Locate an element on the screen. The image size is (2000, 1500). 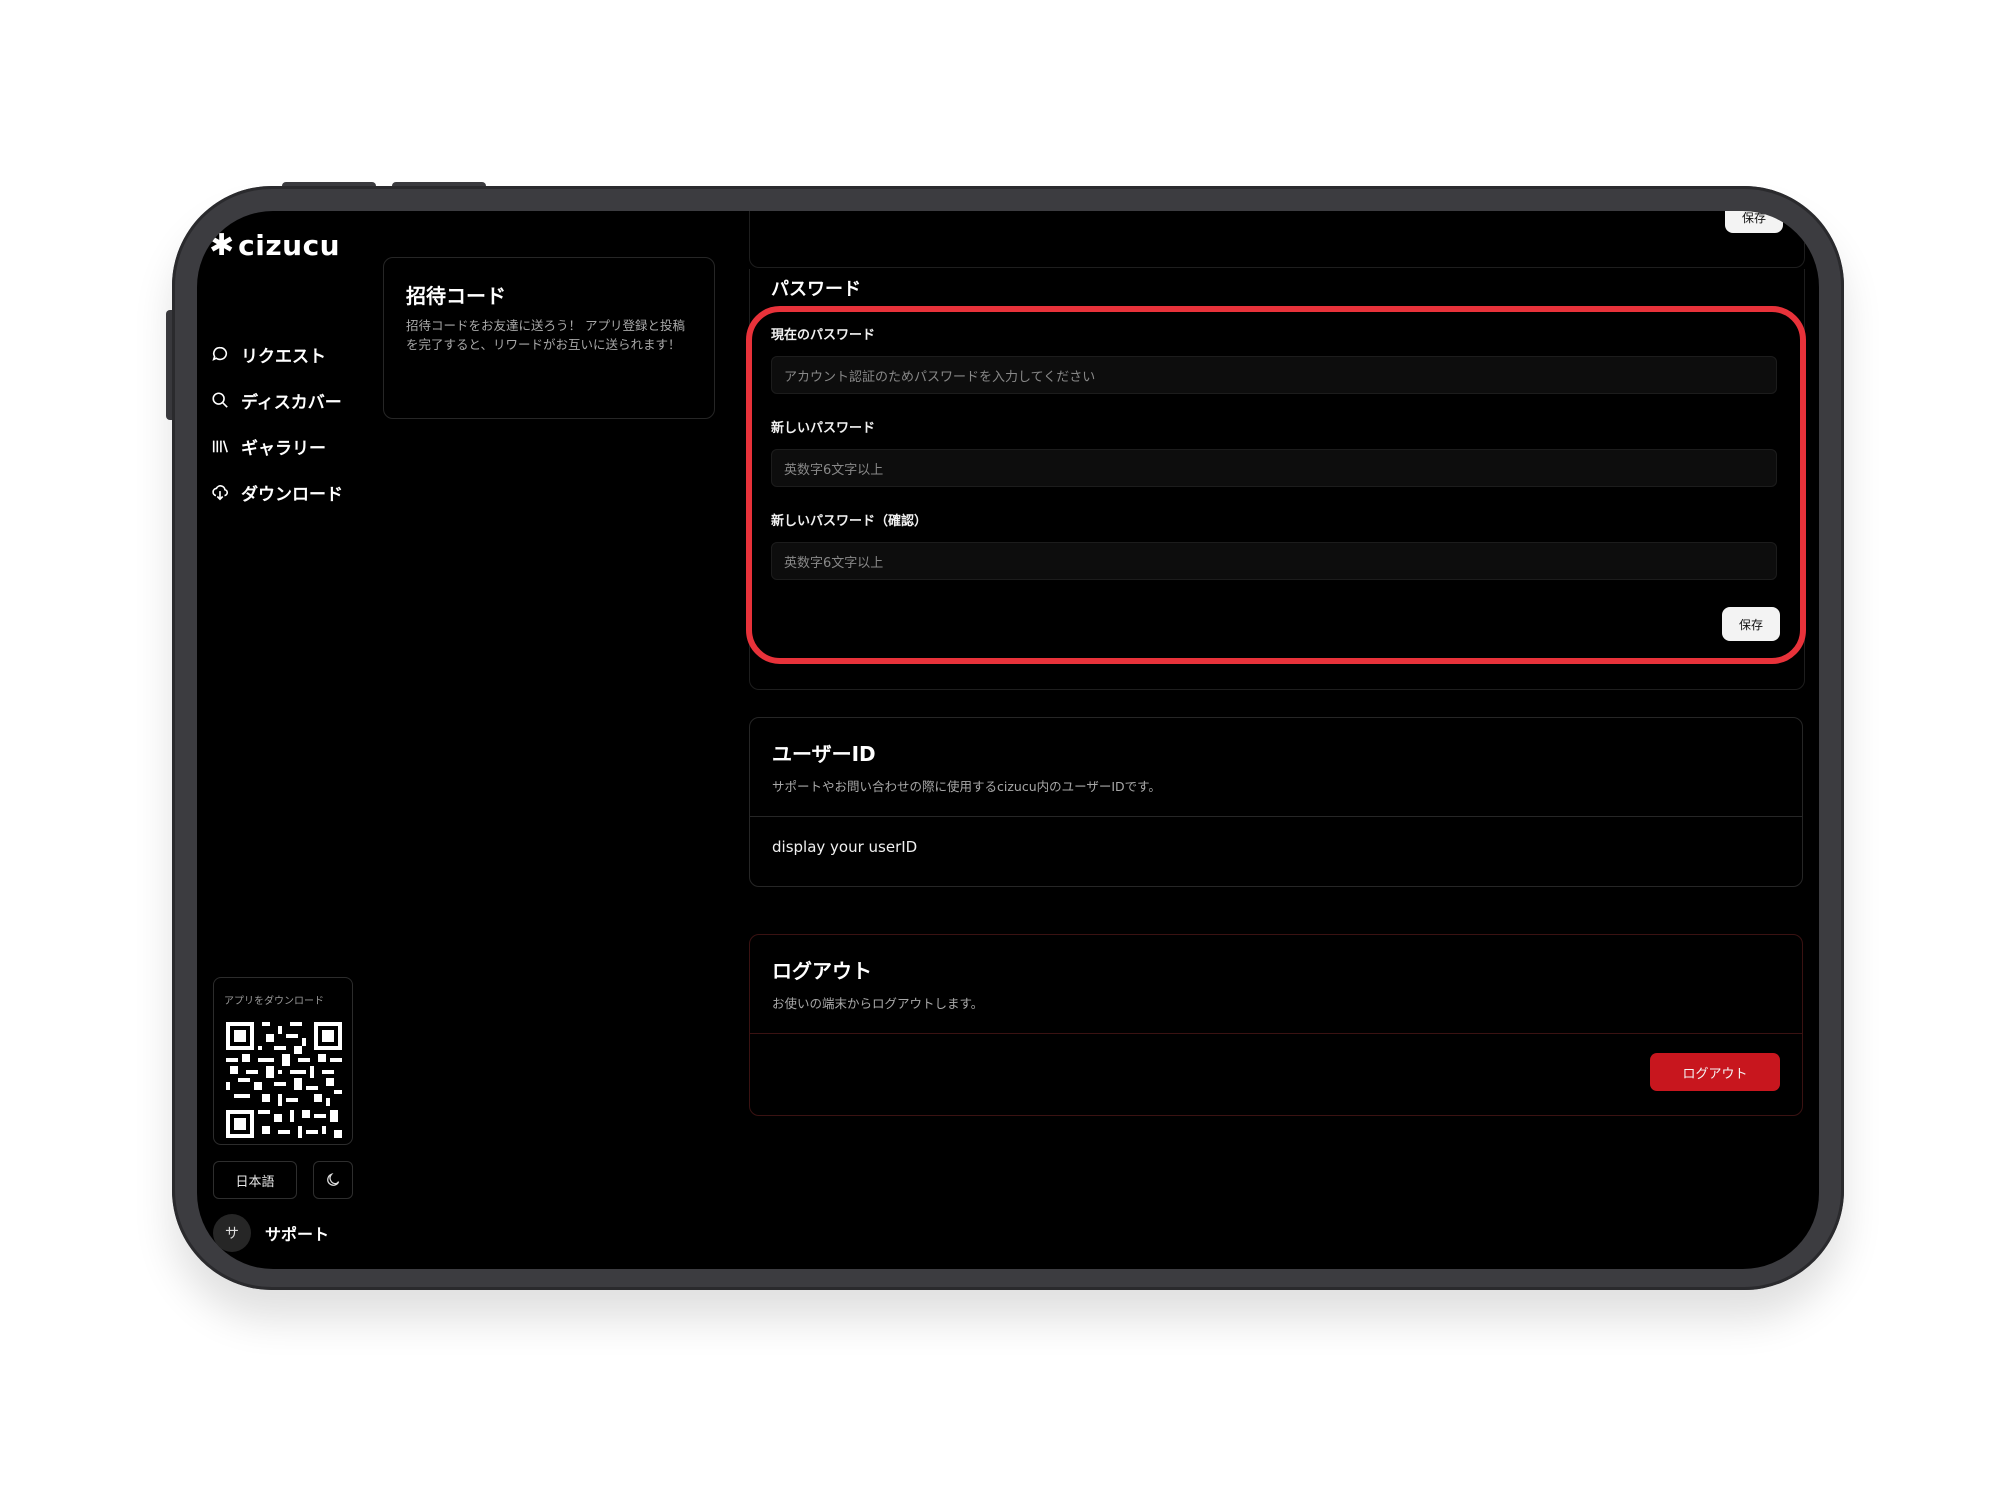
sidebar-item-download: ダウンロード is located at coordinates (277, 492).